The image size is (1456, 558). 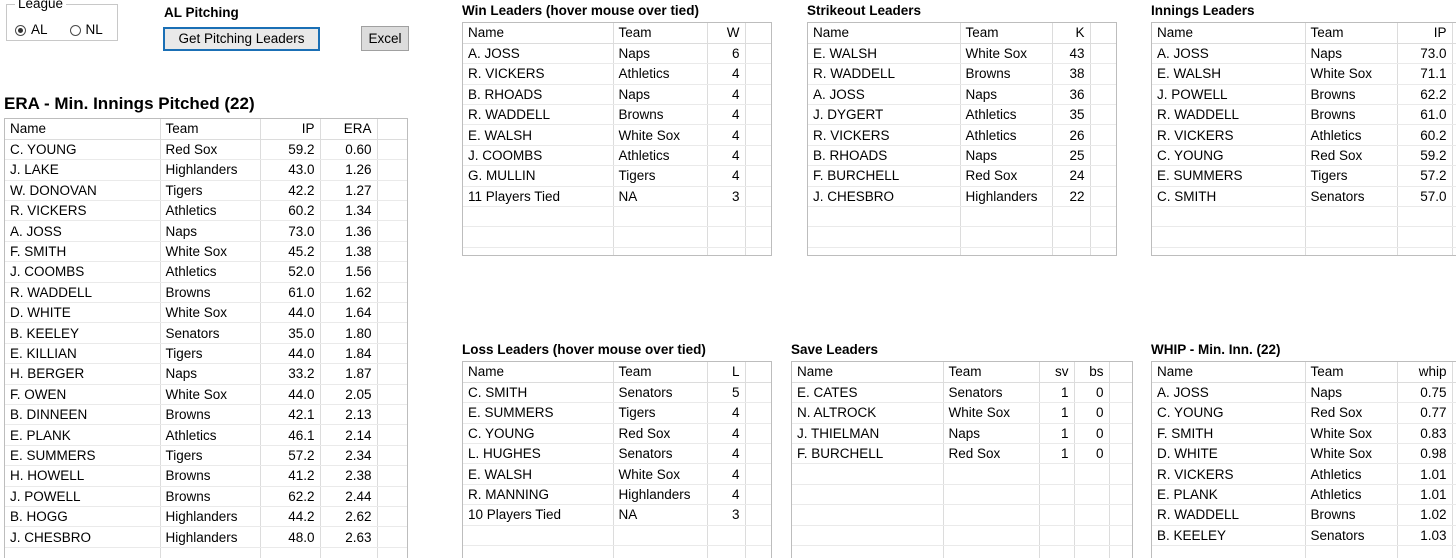 I want to click on table-row: J. POWELL Browns 62.2 2.44, so click(x=206, y=496).